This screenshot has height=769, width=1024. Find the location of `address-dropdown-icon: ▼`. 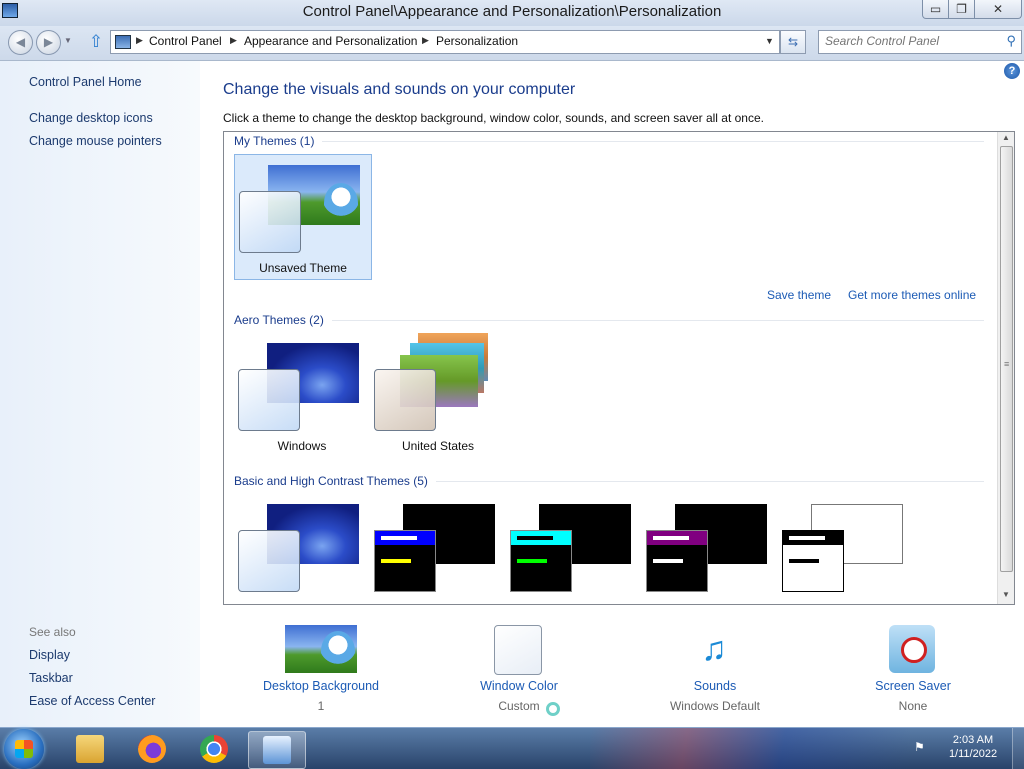

address-dropdown-icon: ▼ is located at coordinates (769, 41).